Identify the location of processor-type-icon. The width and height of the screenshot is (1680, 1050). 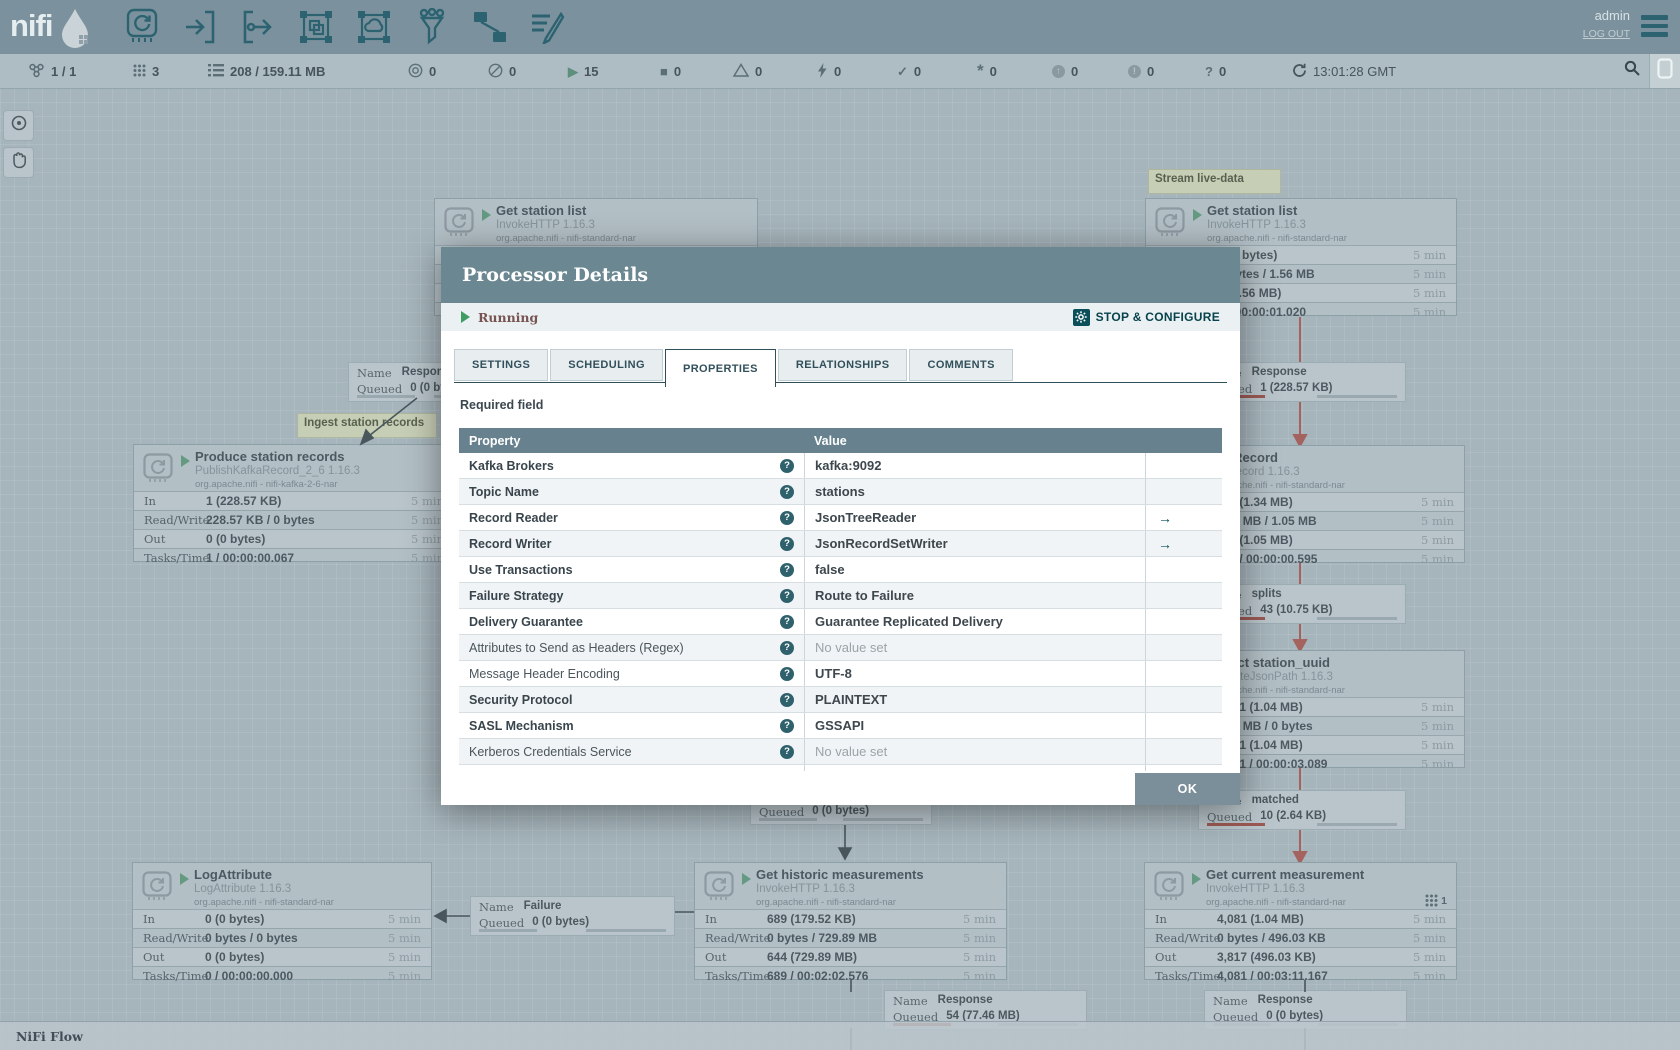
(459, 224).